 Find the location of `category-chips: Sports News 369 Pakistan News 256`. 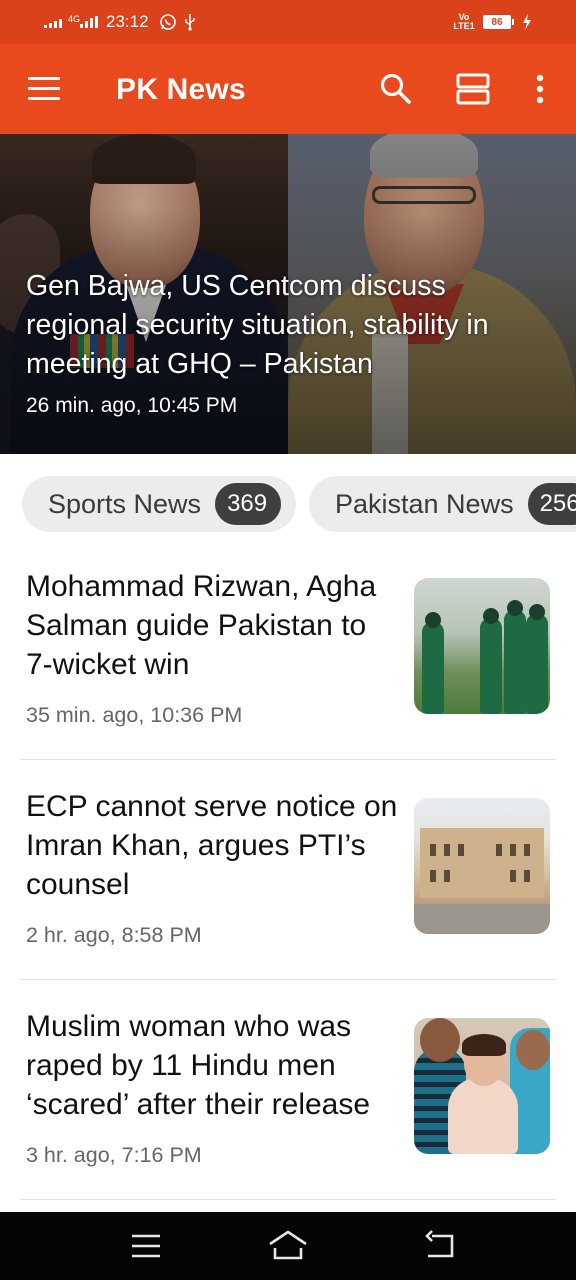

category-chips: Sports News 369 Pakistan News 256 is located at coordinates (288, 504).